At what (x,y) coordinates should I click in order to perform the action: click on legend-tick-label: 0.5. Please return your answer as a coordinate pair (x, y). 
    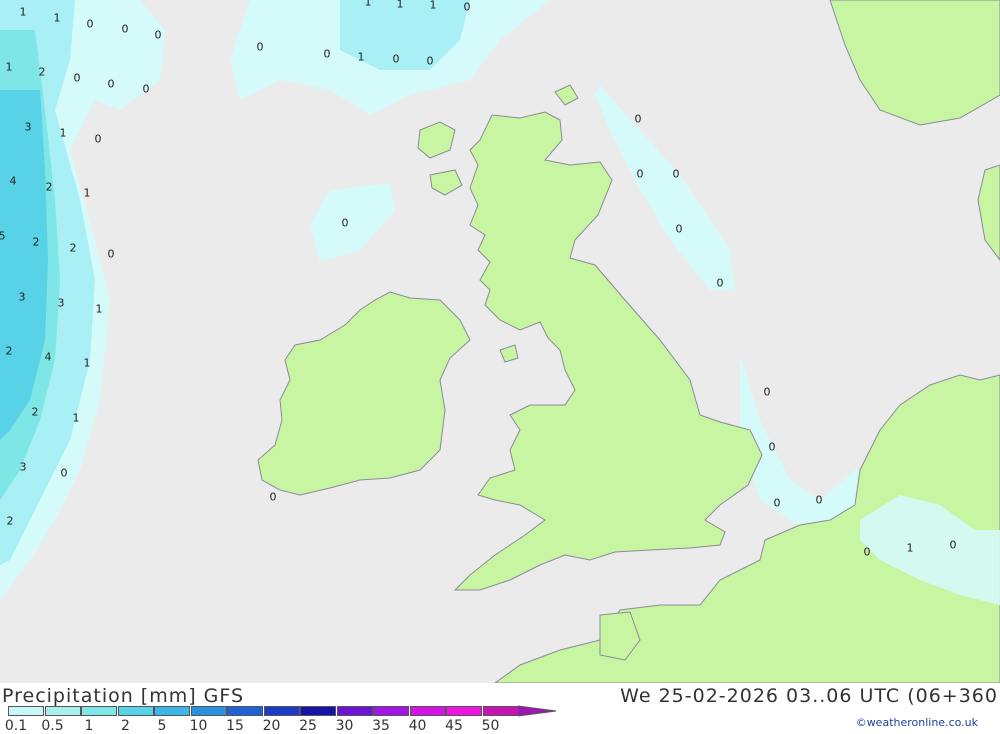
    Looking at the image, I should click on (52, 726).